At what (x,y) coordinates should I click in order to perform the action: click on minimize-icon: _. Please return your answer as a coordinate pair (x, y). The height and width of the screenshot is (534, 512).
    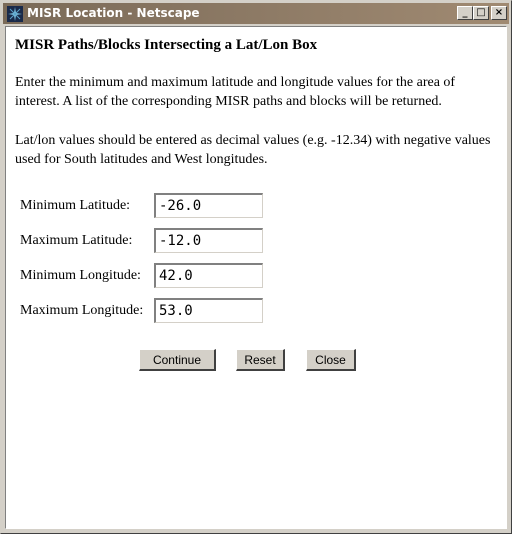
    Looking at the image, I should click on (465, 12).